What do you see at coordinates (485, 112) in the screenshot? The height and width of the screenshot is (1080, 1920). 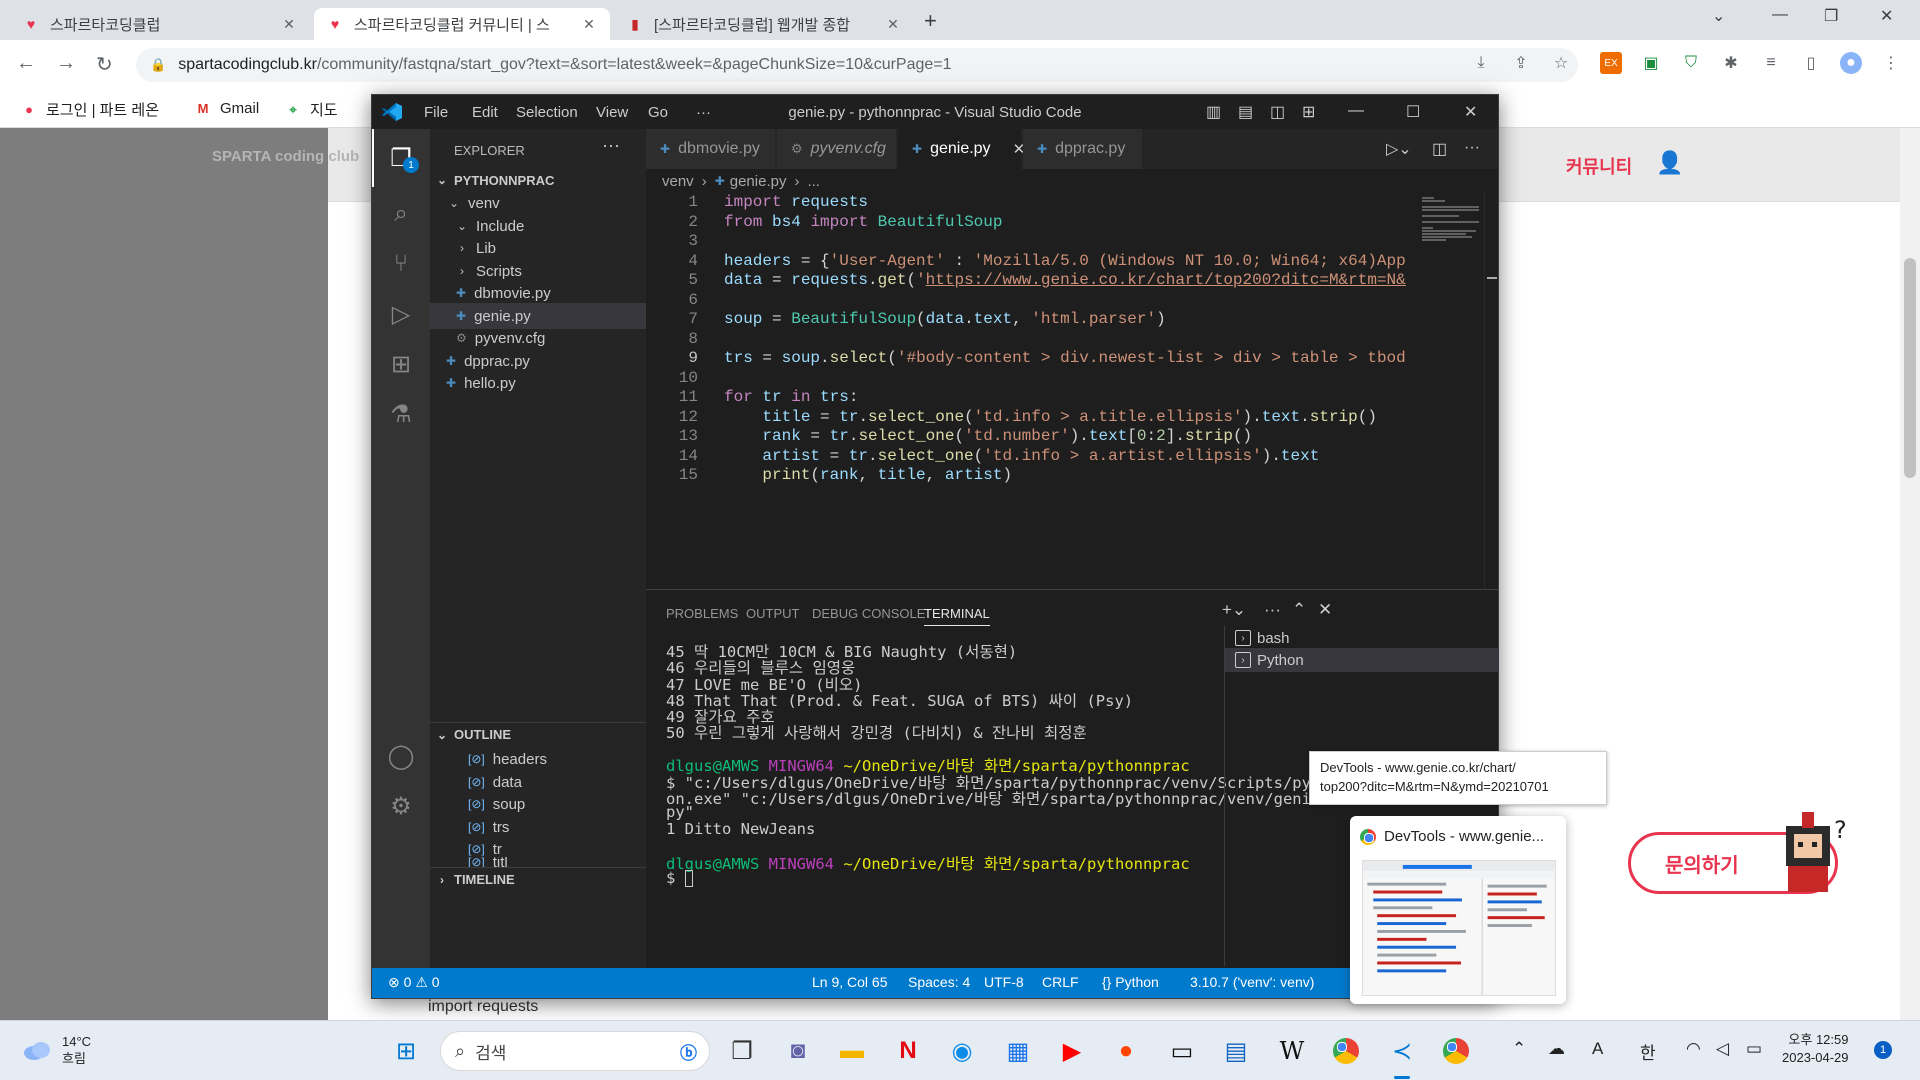 I see `menu-edit: Edit` at bounding box center [485, 112].